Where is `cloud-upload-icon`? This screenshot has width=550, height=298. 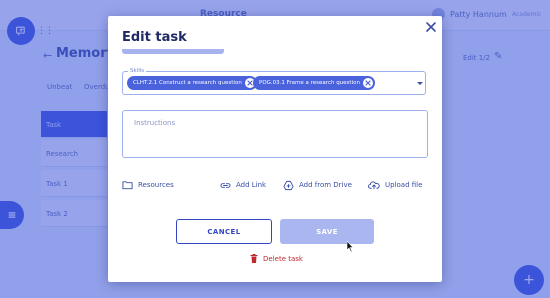
cloud-upload-icon is located at coordinates (374, 185).